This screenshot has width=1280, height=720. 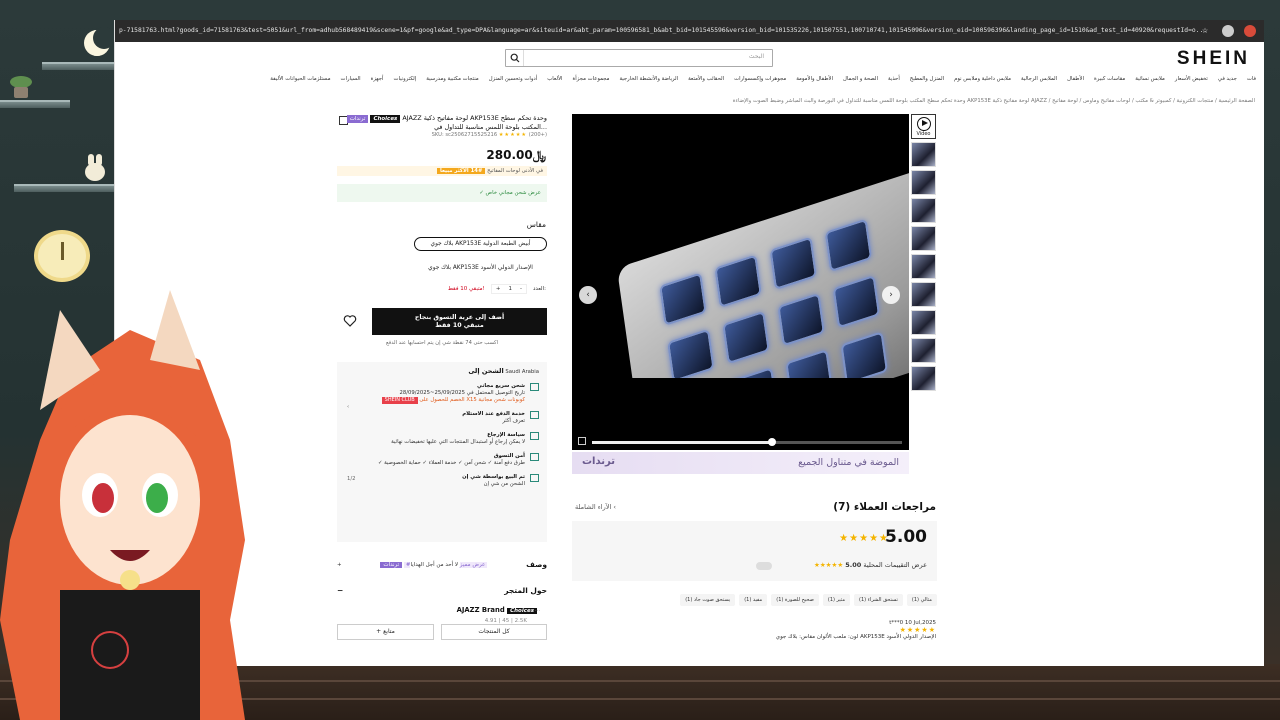 I want to click on review-tag: صحيح للصورة (1), so click(x=795, y=600).